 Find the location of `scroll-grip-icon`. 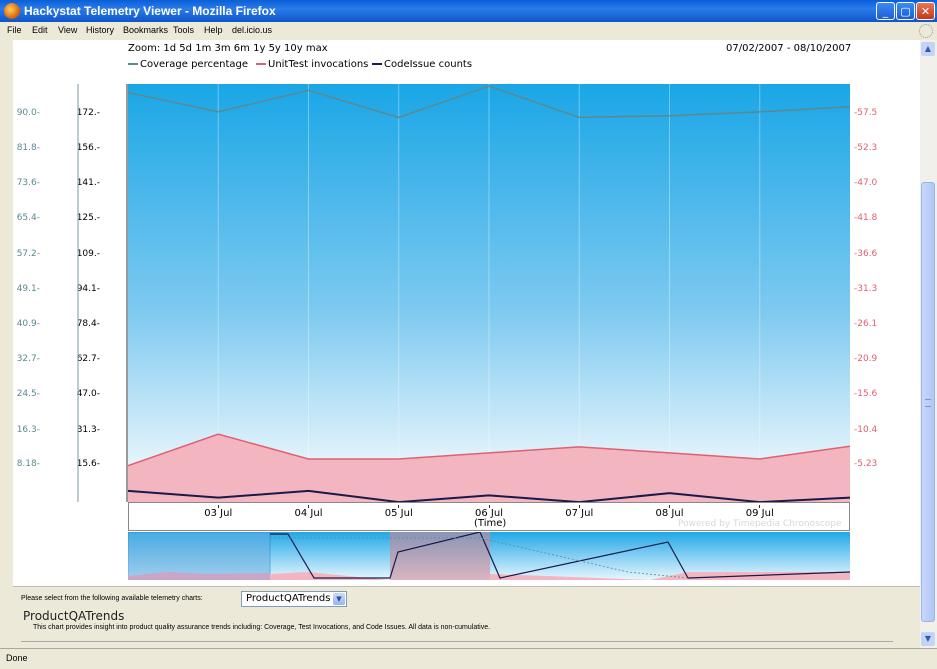

scroll-grip-icon is located at coordinates (928, 403).